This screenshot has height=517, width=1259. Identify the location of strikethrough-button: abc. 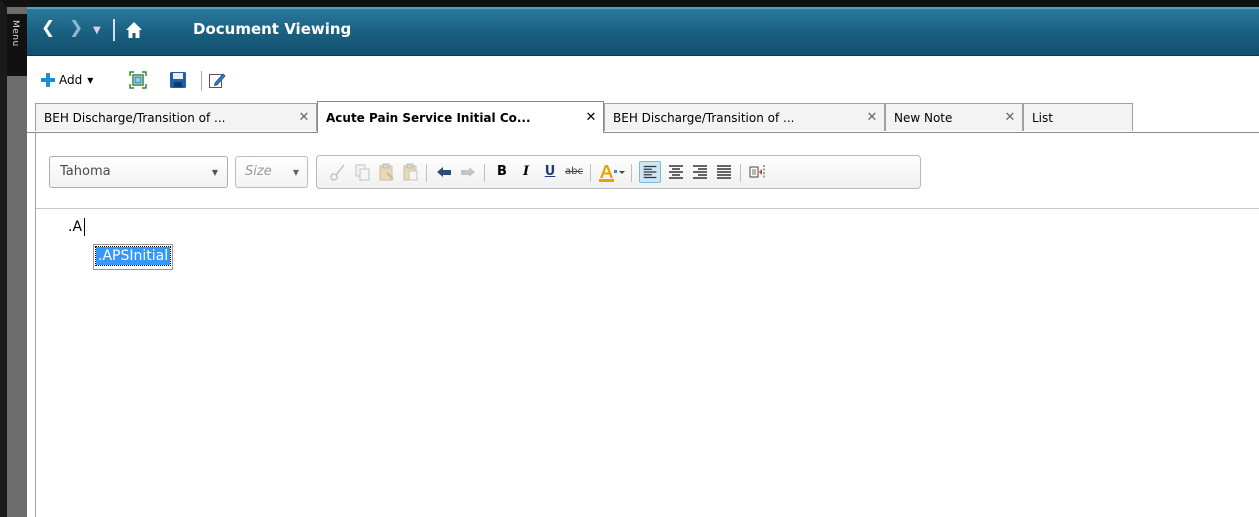
(574, 172).